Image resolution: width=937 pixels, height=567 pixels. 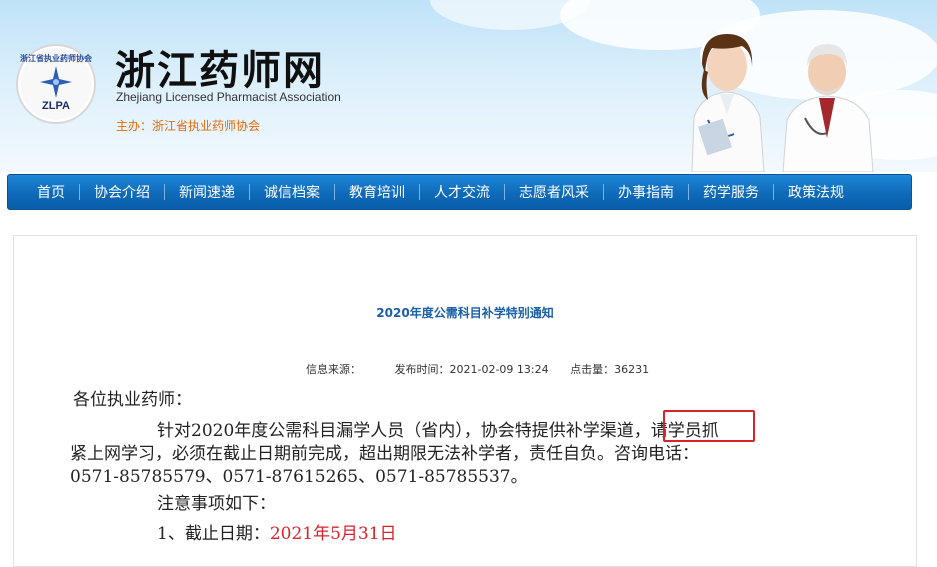 I want to click on nav-about: 协会介绍, so click(x=122, y=192).